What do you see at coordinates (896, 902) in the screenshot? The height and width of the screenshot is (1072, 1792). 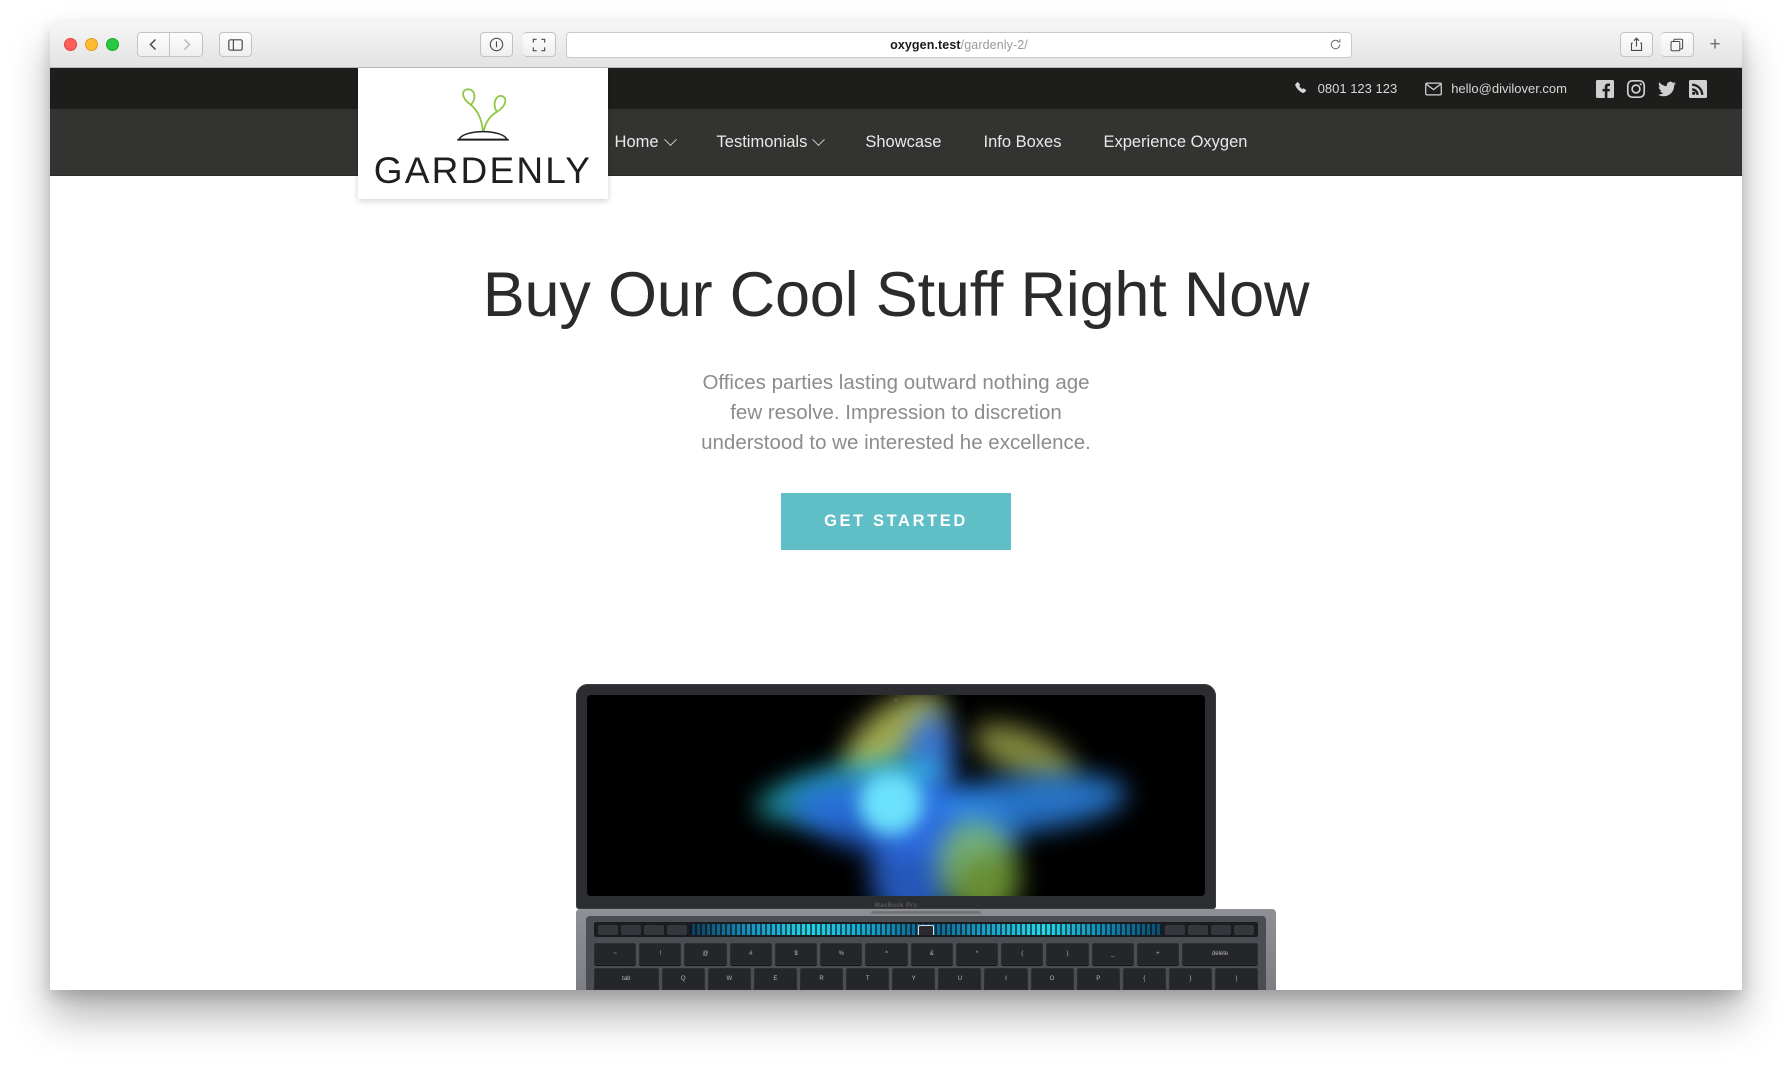 I see `laptop-chin: MacBook Pro` at bounding box center [896, 902].